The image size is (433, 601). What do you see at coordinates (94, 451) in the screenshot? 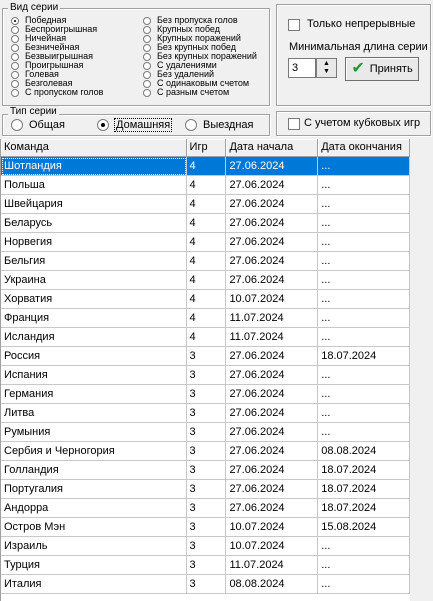
I see `team-cell: Сербия и Черногория` at bounding box center [94, 451].